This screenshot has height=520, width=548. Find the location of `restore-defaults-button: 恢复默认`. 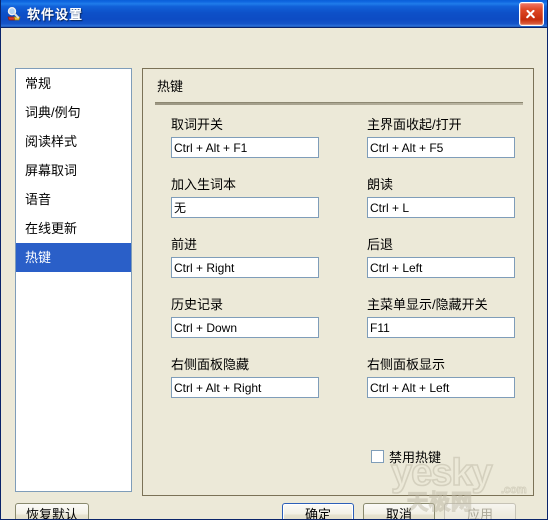

restore-defaults-button: 恢复默认 is located at coordinates (52, 511).